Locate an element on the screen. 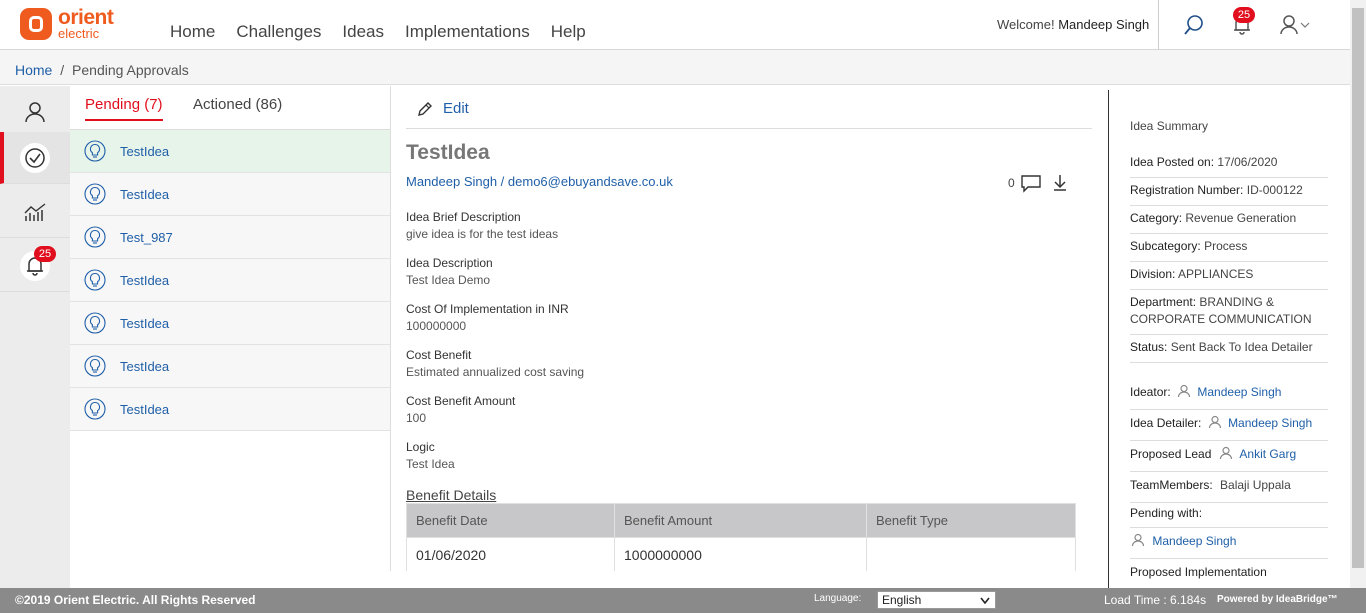  check-circle-icon is located at coordinates (35, 157).